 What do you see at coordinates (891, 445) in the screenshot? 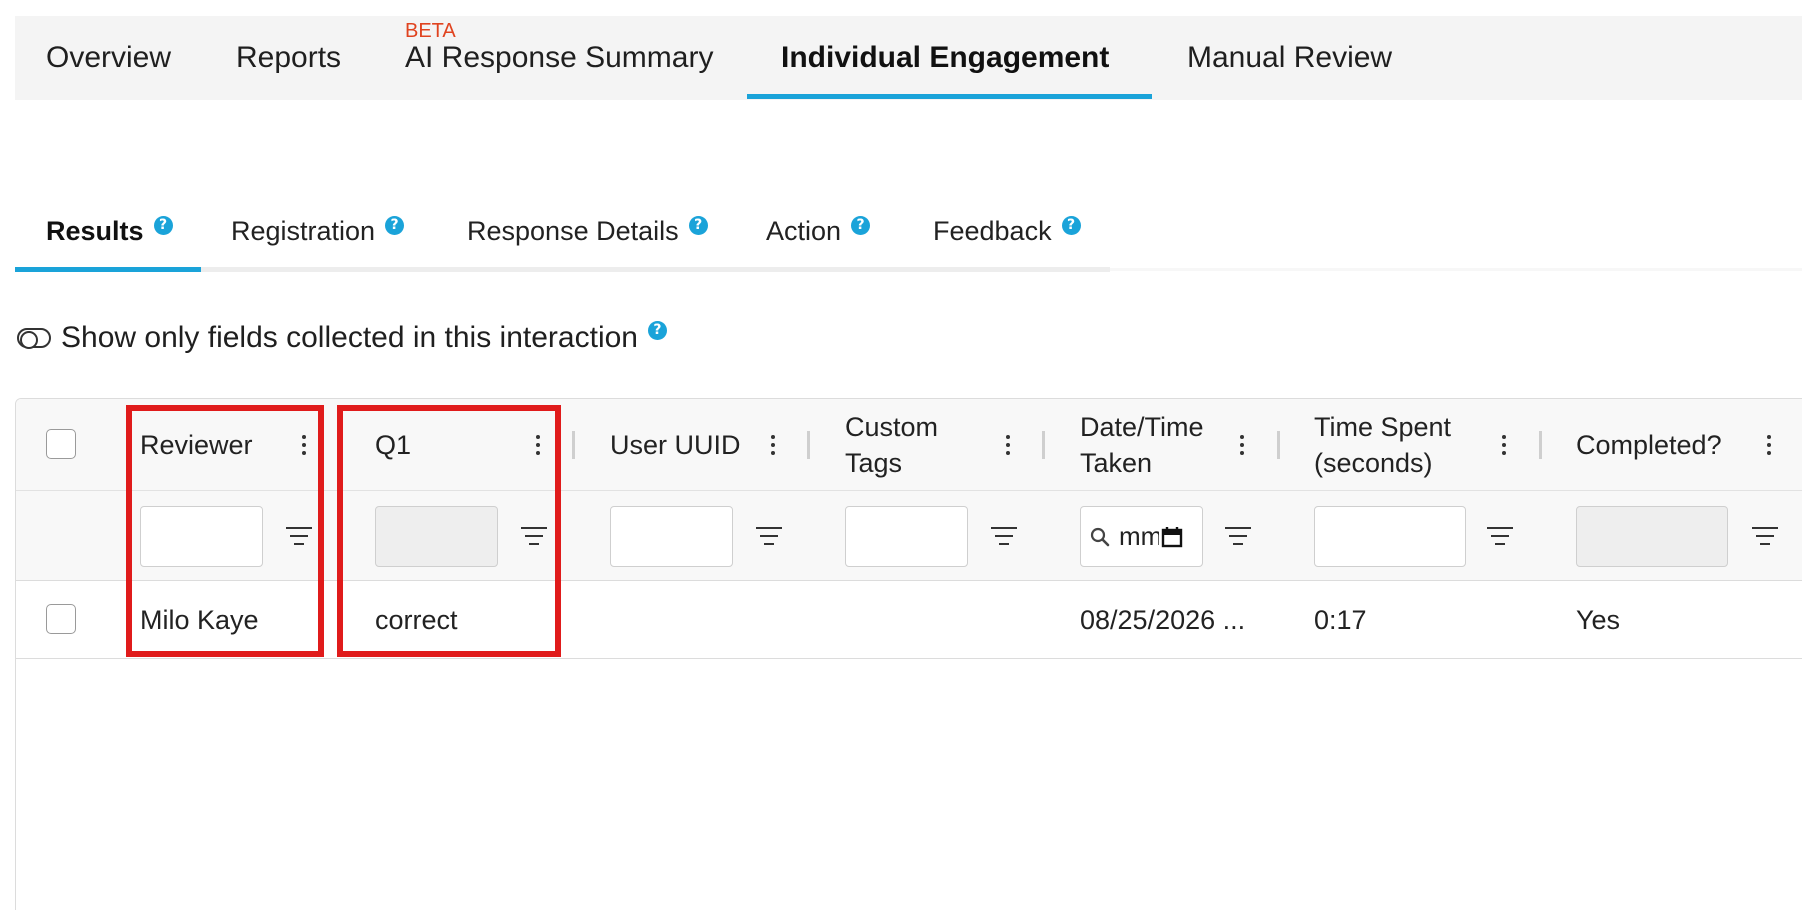
I see `column-header-custom-tags: Custom Tags` at bounding box center [891, 445].